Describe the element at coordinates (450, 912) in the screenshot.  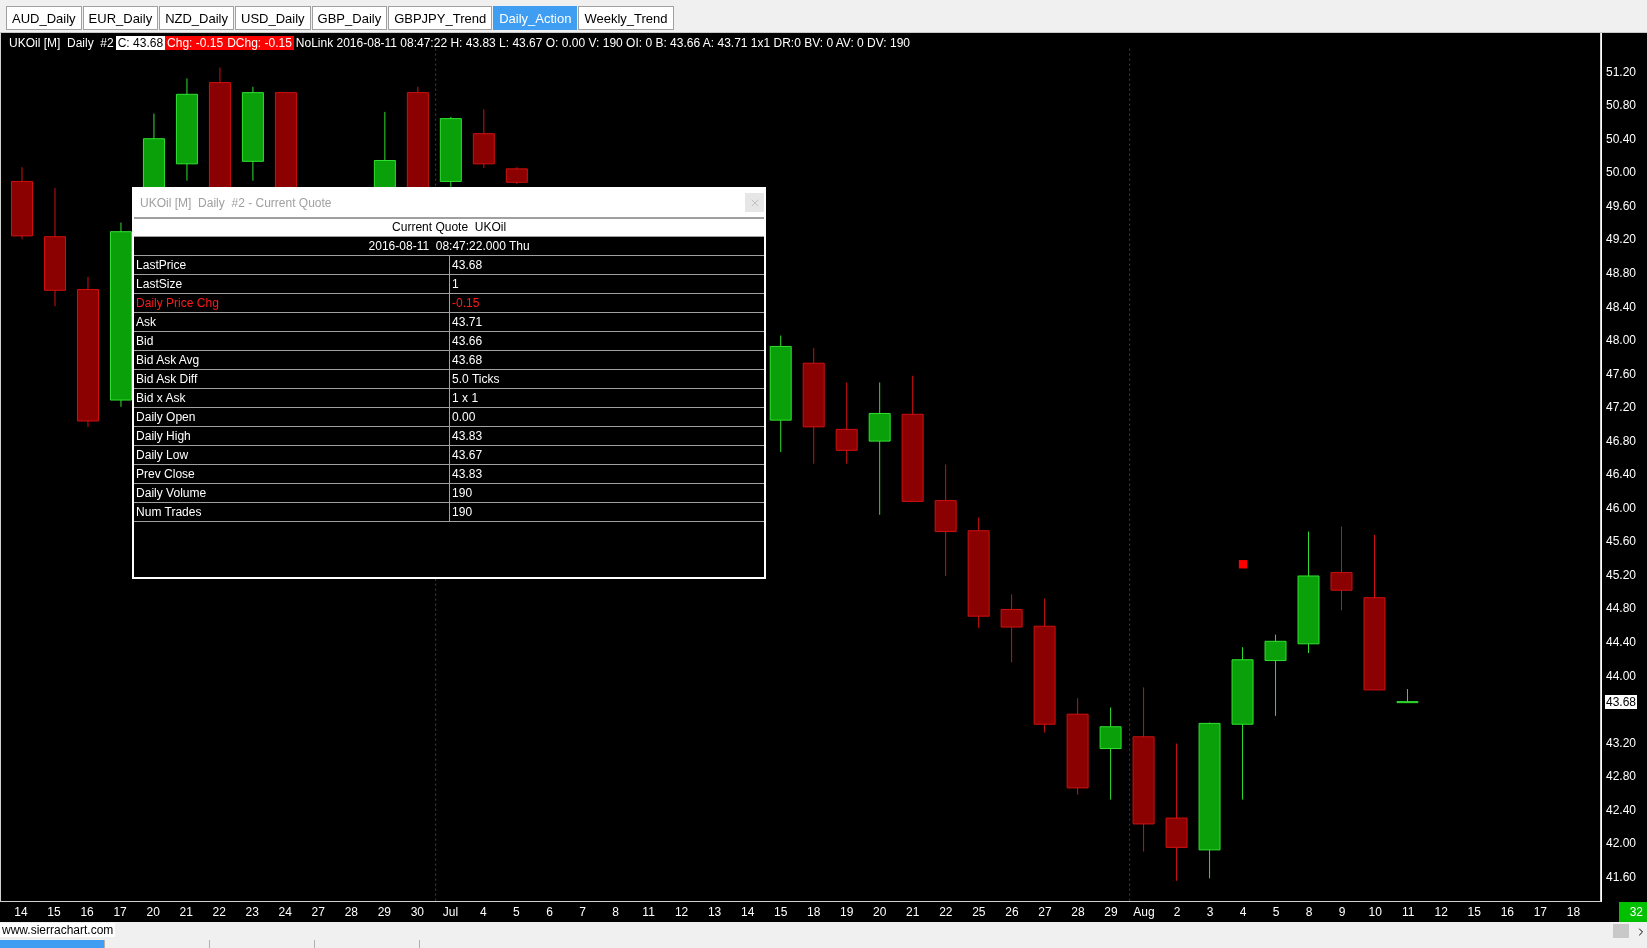
I see `date-label: Jul` at that location.